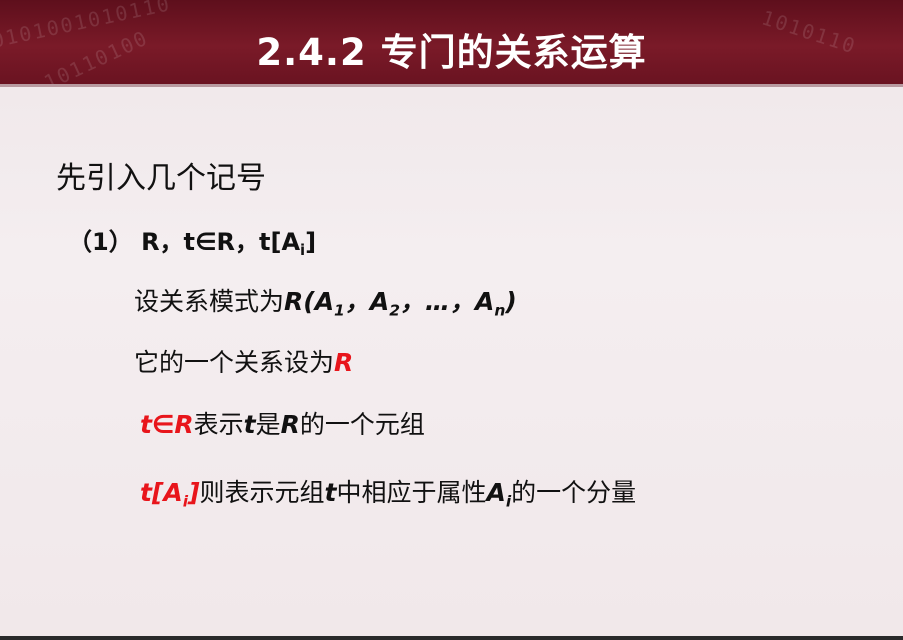 This screenshot has height=640, width=903. I want to click on relation-schema-line: 设关系模式为R(A1，A2，…，An), so click(325, 300).